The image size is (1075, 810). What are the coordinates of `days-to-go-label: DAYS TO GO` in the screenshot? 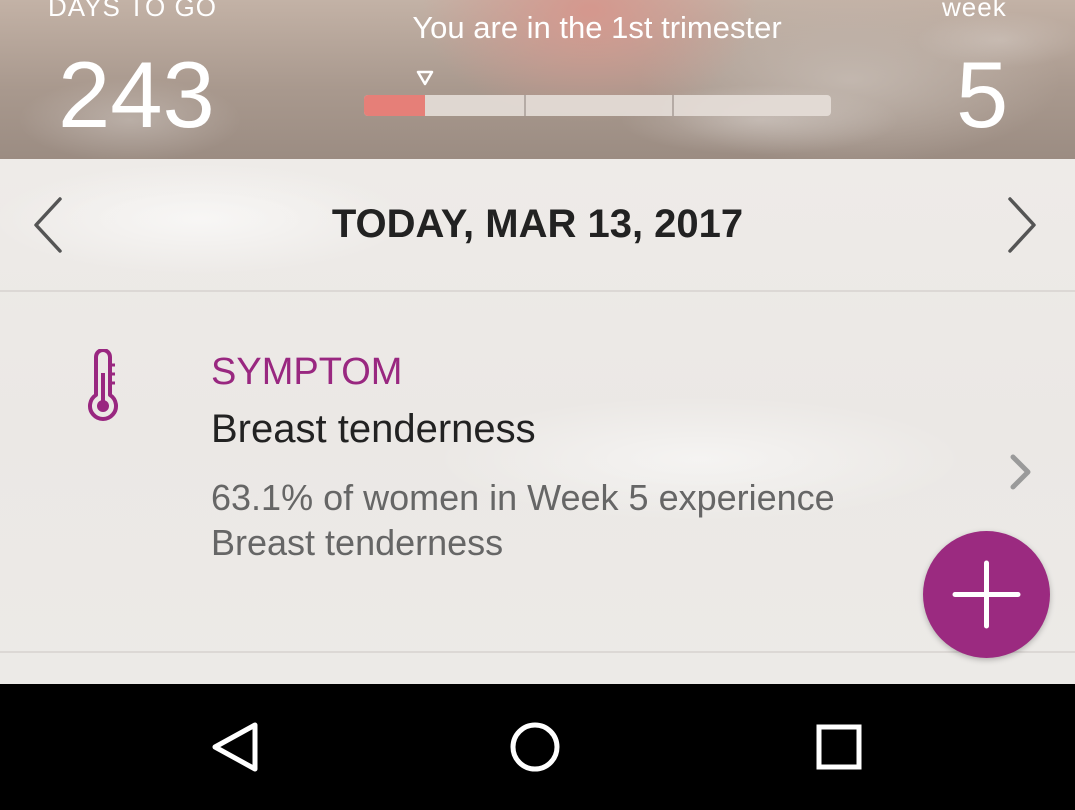 It's located at (132, 11).